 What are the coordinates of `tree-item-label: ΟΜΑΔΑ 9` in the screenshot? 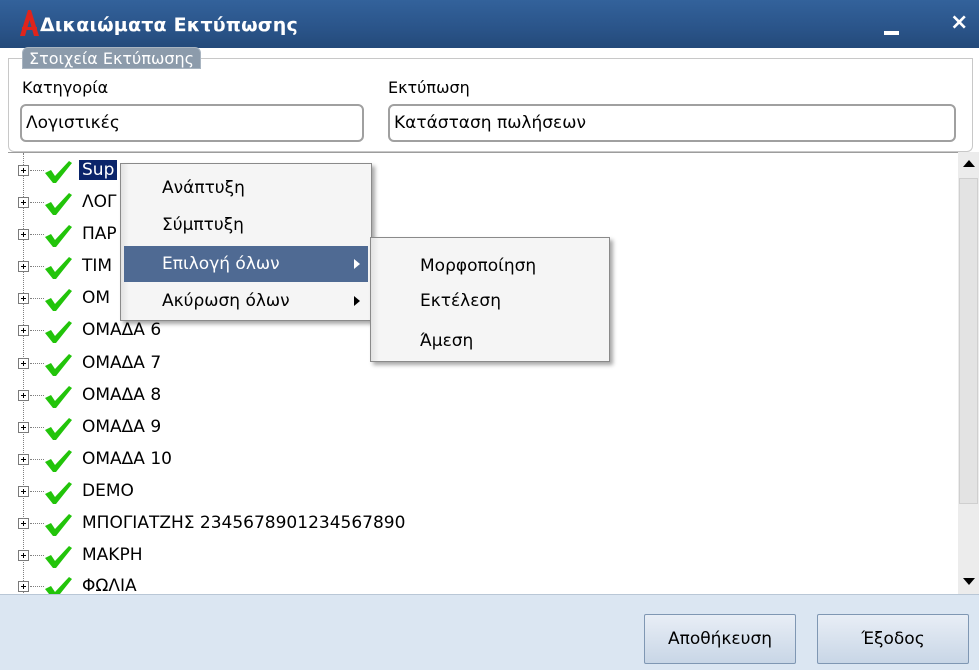 It's located at (122, 427).